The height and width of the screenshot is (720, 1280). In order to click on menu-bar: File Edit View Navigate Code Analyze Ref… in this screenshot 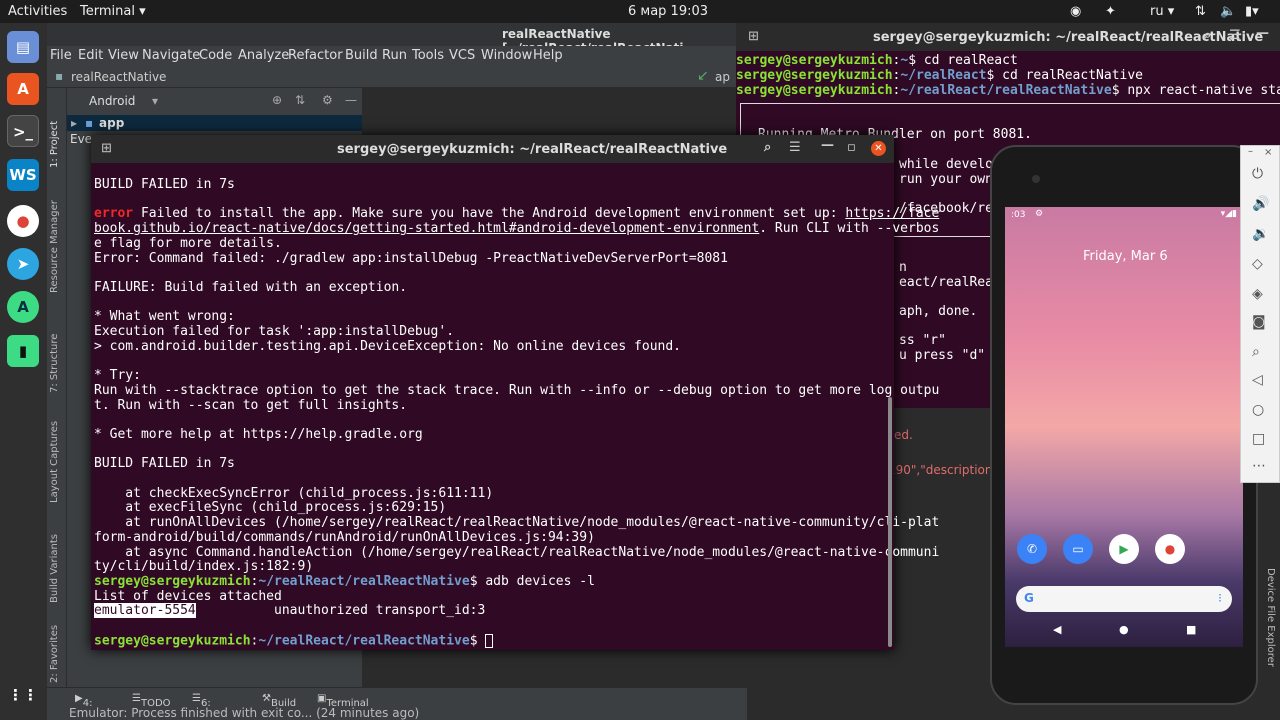, I will do `click(397, 56)`.